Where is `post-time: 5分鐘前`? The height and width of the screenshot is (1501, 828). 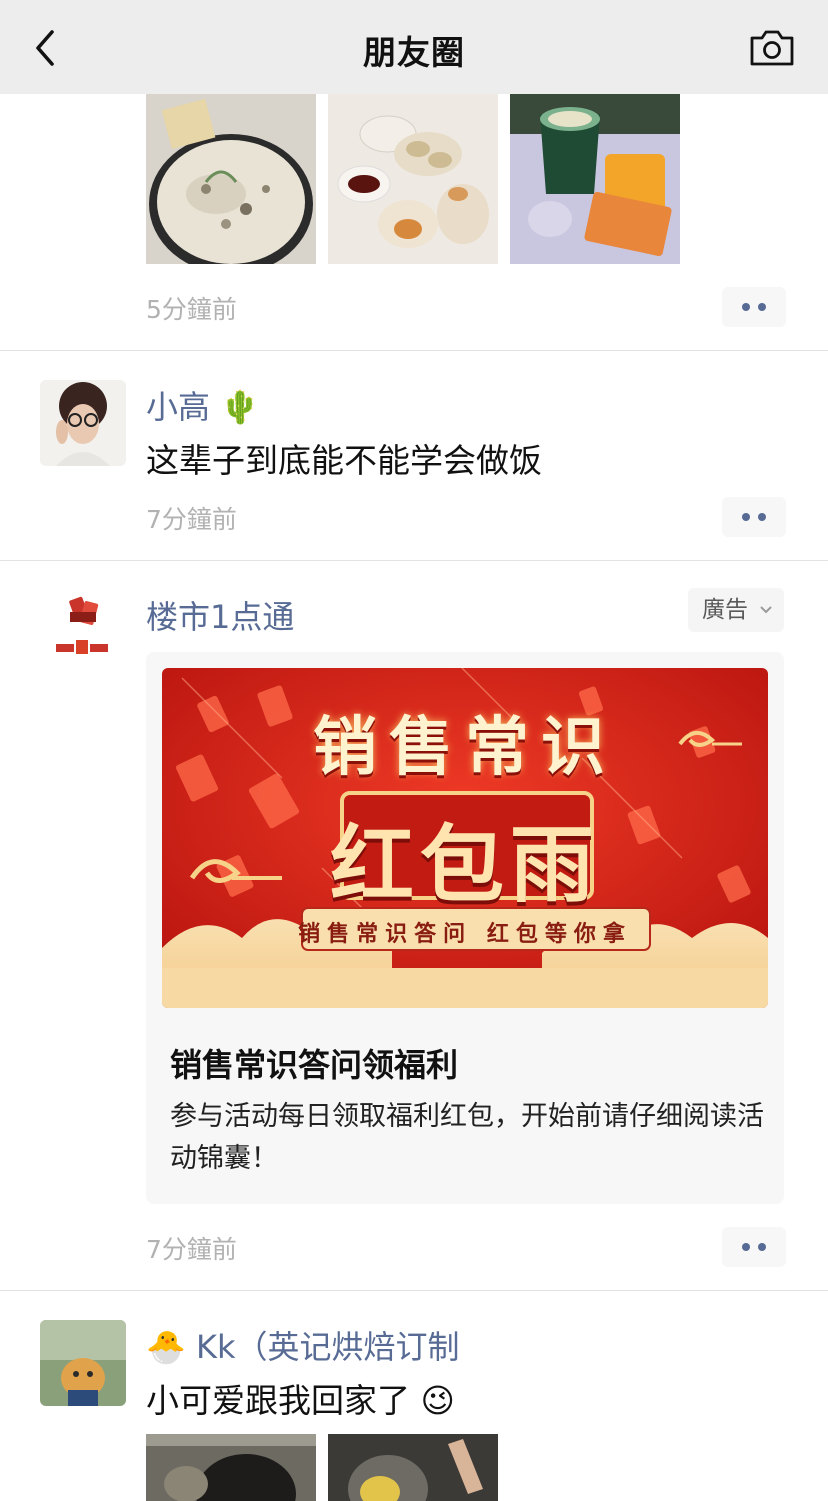 post-time: 5分鐘前 is located at coordinates (191, 309).